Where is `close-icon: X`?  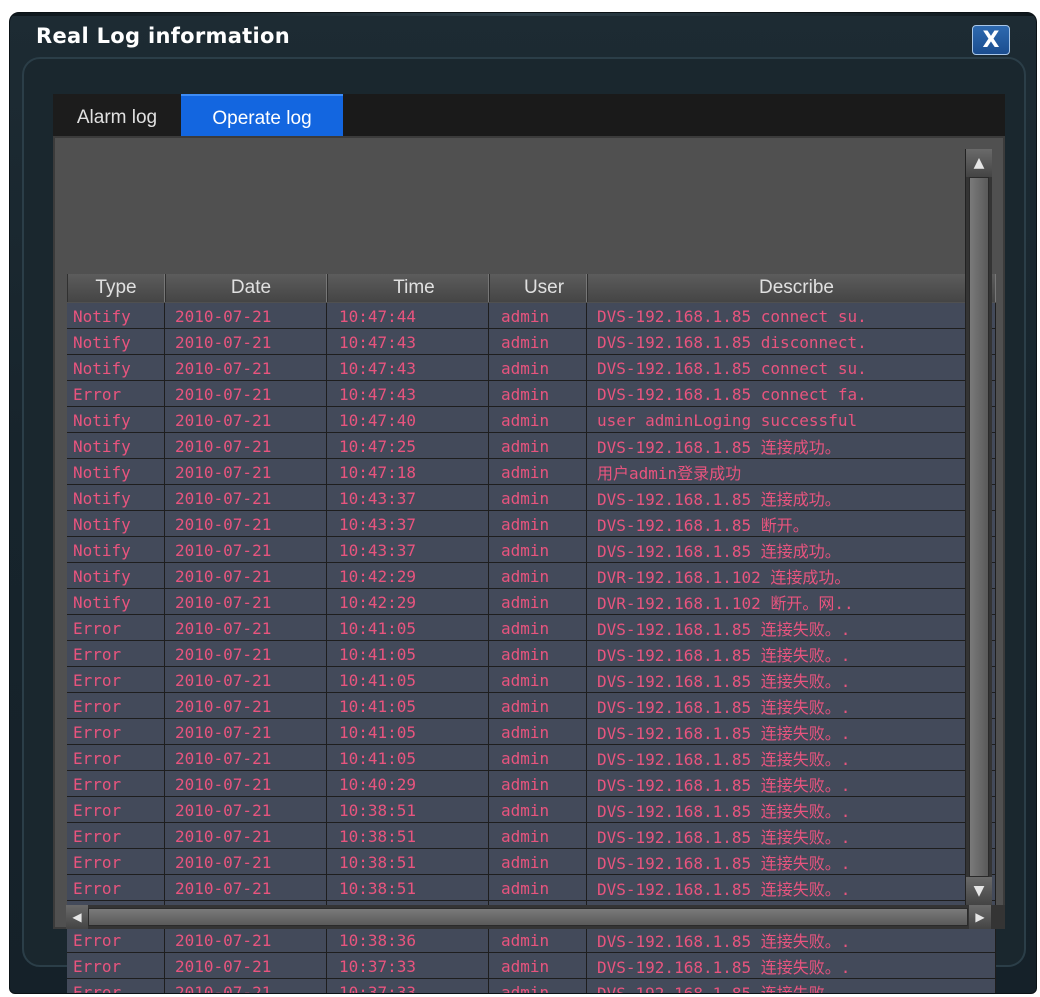 close-icon: X is located at coordinates (991, 40).